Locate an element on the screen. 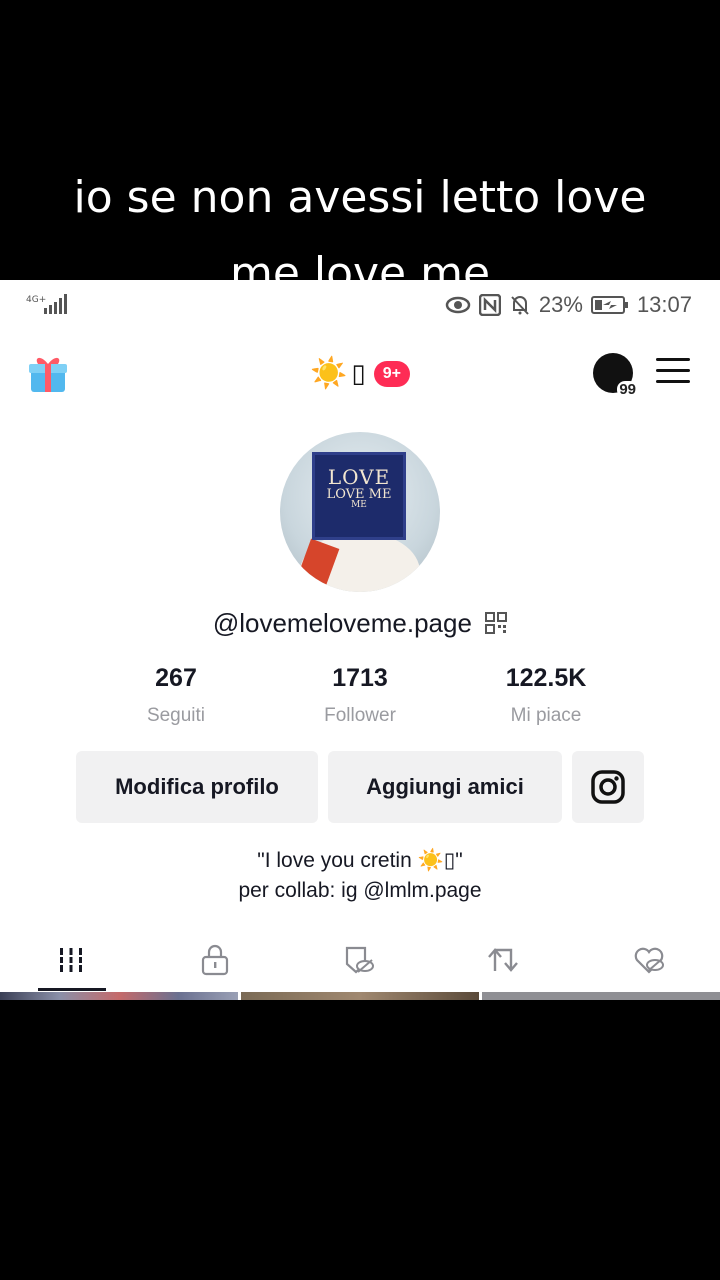 This screenshot has width=720, height=1280. signal-icon: 4G+ is located at coordinates (47, 307).